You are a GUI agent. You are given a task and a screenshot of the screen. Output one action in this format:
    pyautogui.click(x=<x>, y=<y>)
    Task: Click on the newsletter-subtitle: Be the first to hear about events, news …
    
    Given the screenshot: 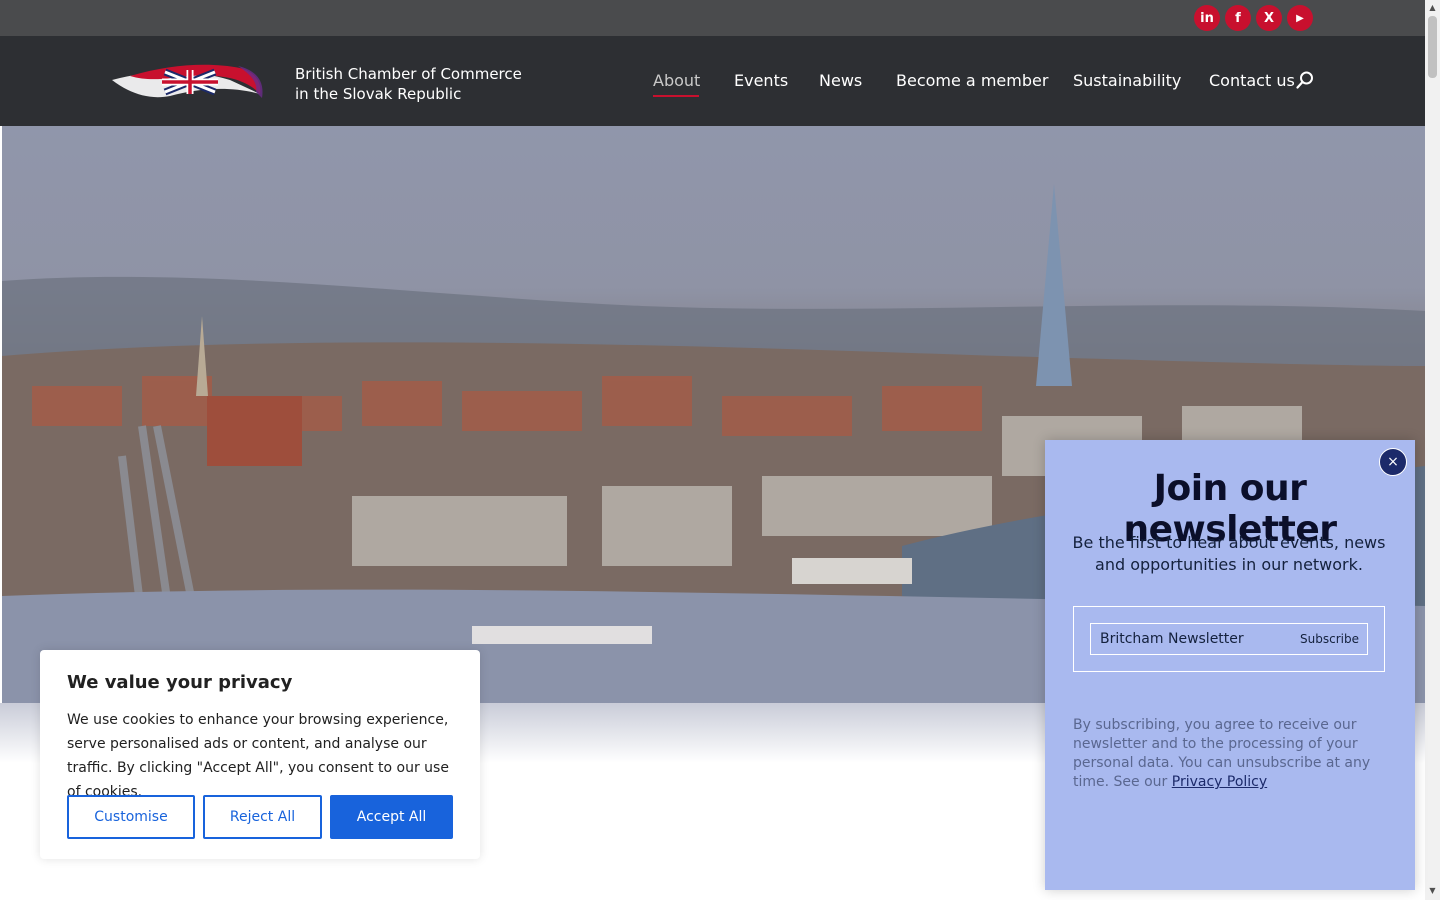 What is the action you would take?
    pyautogui.click(x=1229, y=553)
    